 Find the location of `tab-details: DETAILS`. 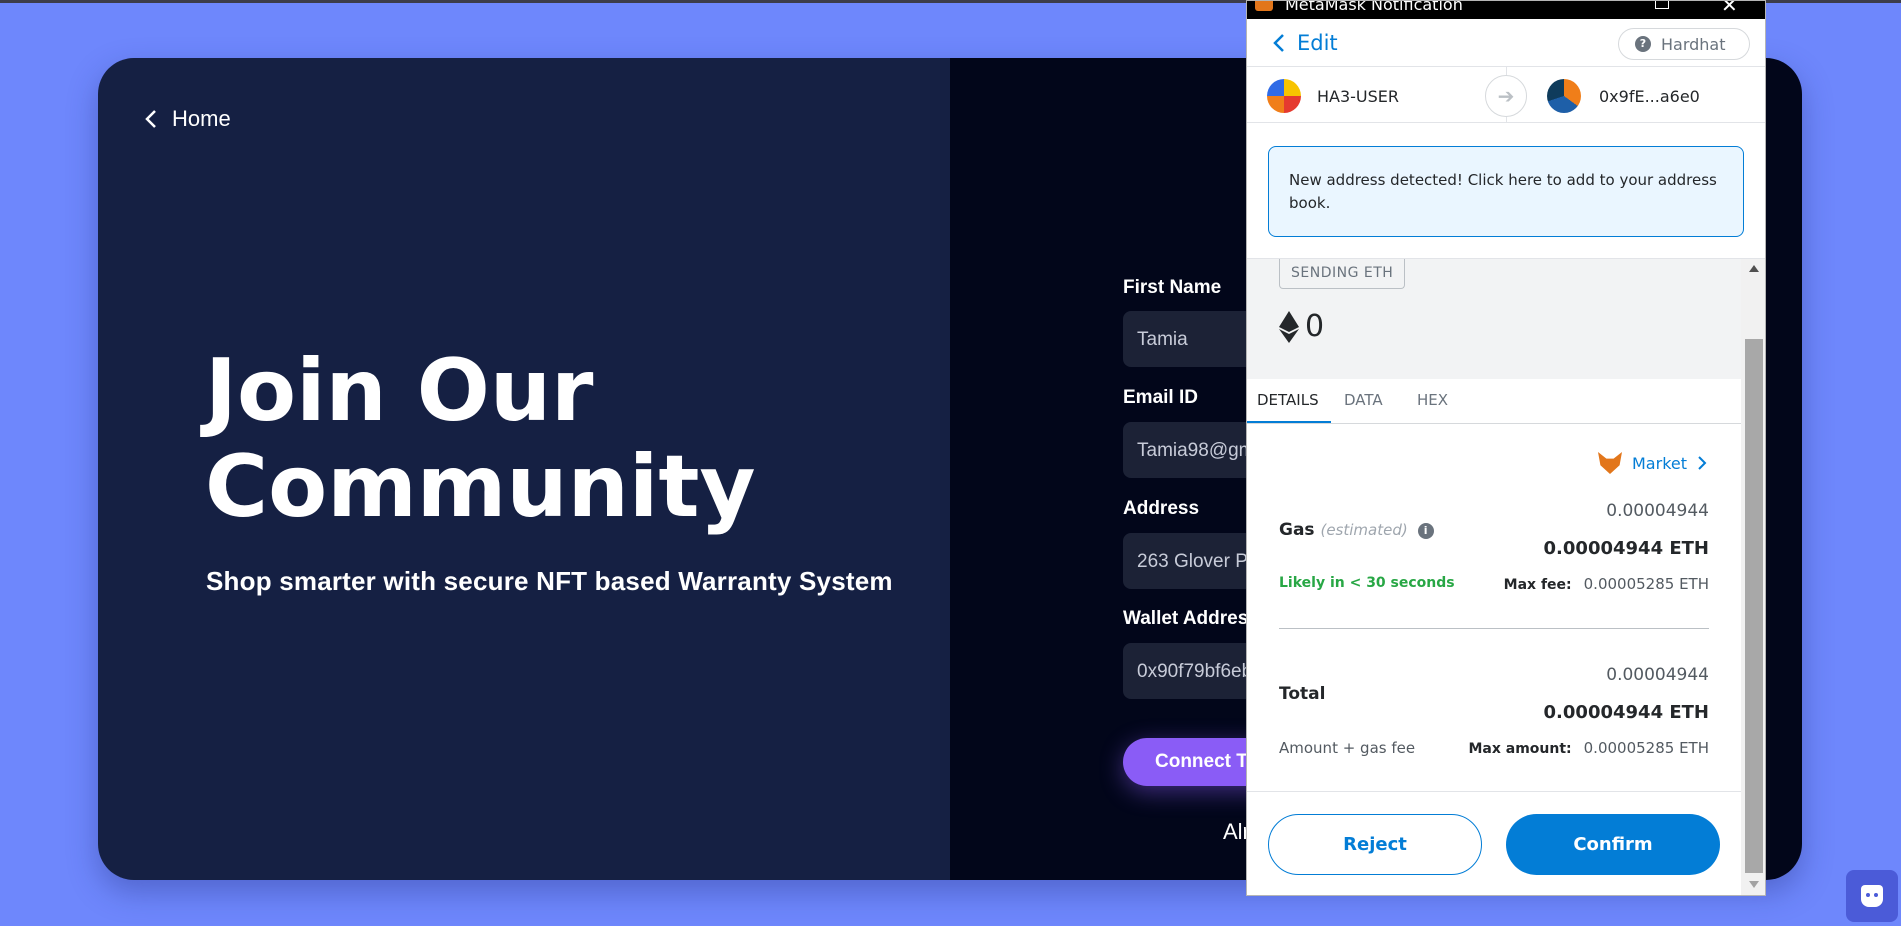

tab-details: DETAILS is located at coordinates (1288, 400).